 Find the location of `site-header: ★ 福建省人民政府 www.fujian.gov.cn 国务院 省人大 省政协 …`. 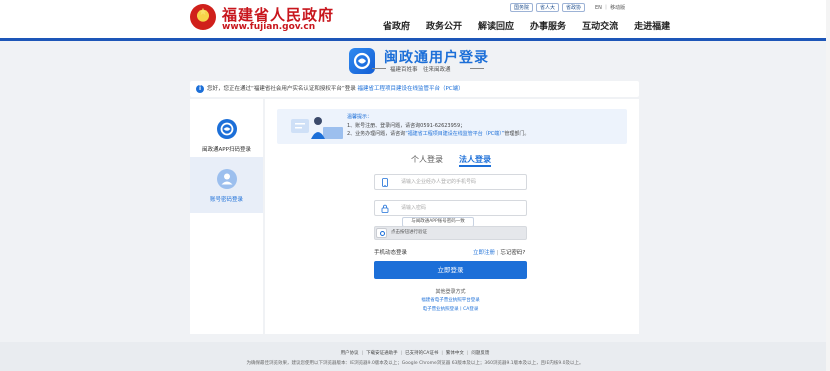

site-header: ★ 福建省人民政府 www.fujian.gov.cn 国务院 省人大 省政协 … is located at coordinates (415, 20).